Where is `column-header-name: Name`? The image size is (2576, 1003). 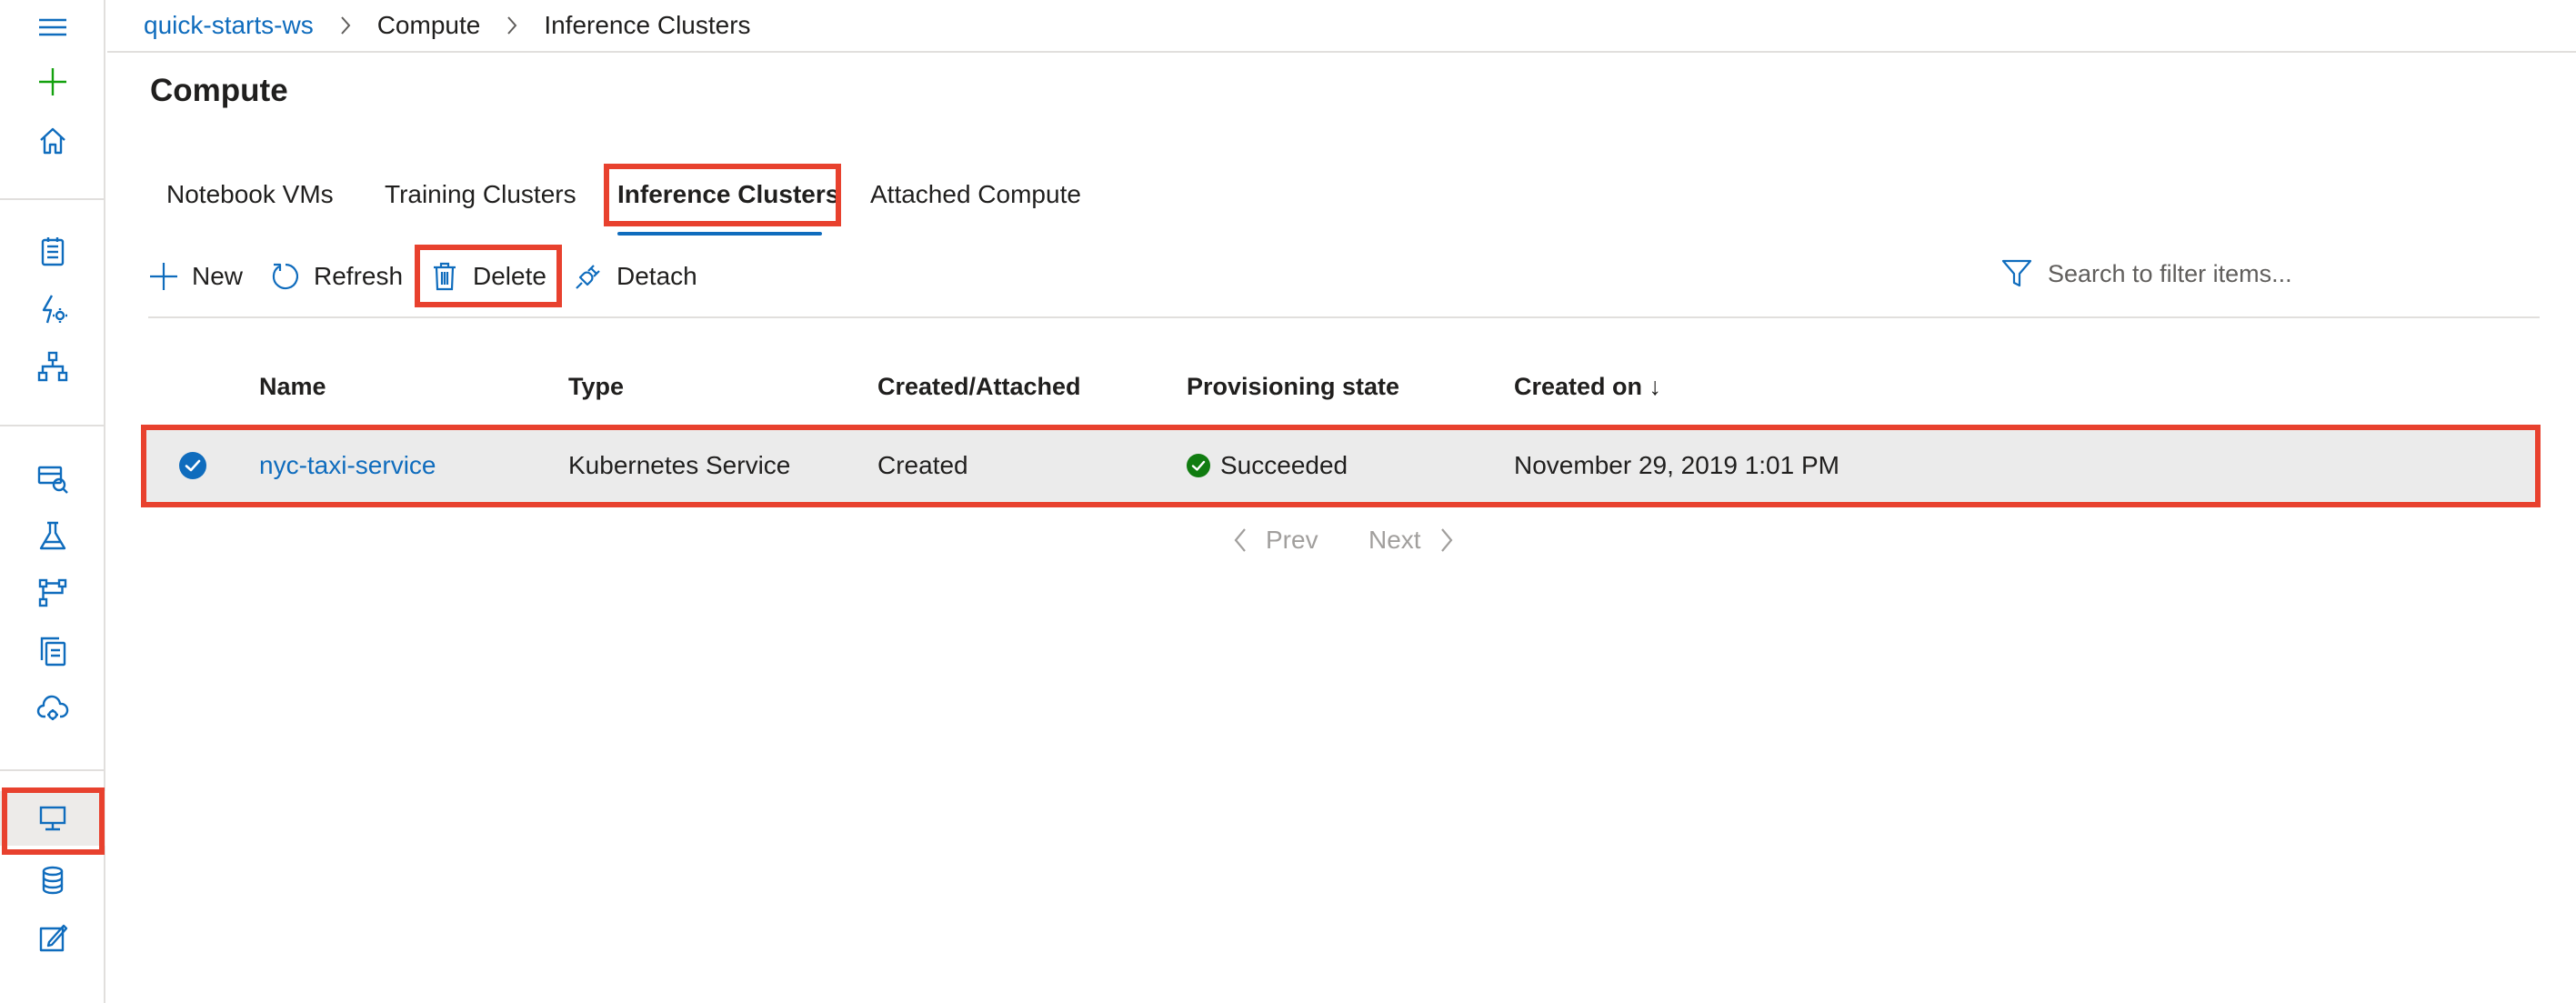
column-header-name: Name is located at coordinates (292, 387).